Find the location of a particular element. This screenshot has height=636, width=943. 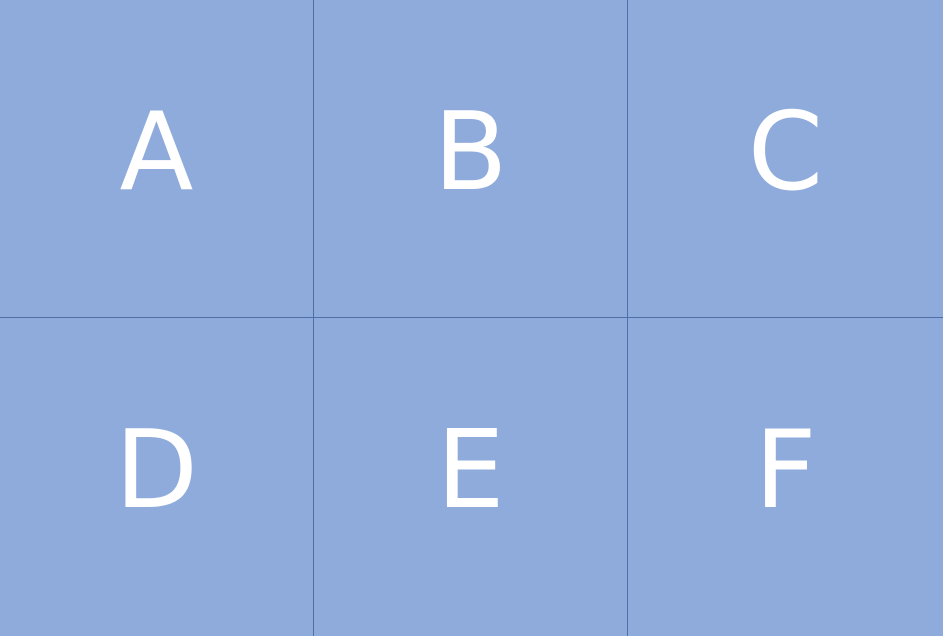

cell-label: E is located at coordinates (470, 470).